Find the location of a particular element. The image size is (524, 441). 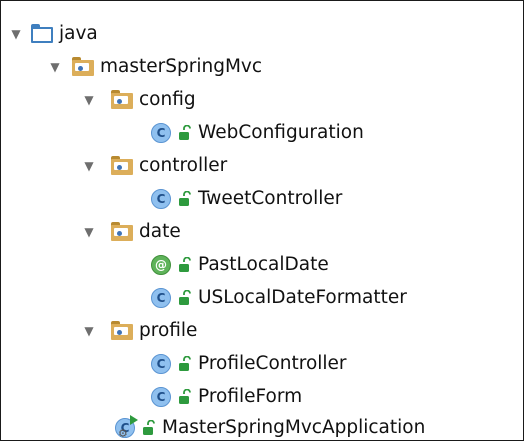

gear-icon: ⚙ is located at coordinates (123, 433).